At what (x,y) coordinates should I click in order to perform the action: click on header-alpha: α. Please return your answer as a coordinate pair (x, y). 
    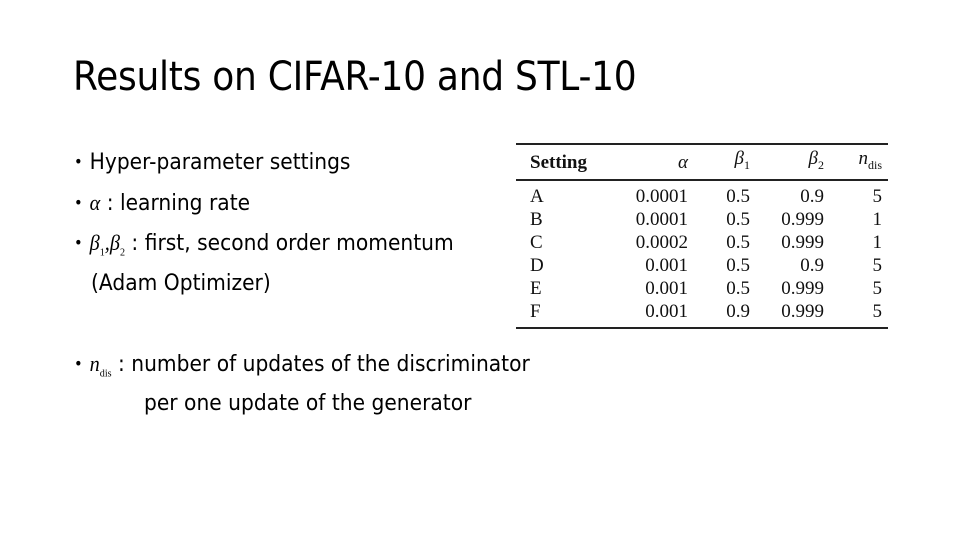
    Looking at the image, I should click on (683, 162).